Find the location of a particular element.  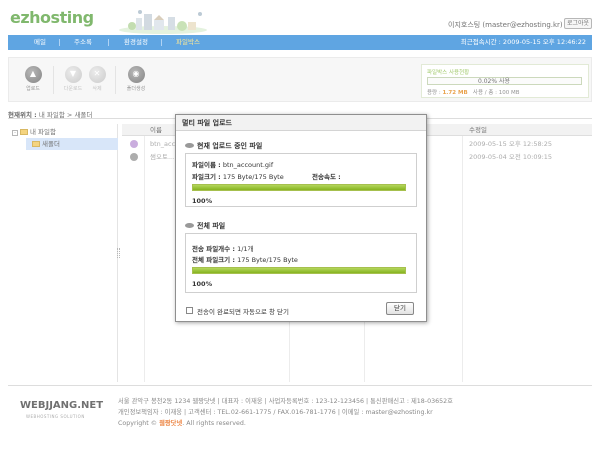

current-file-section-title: 현재 업로드 중인 파일 is located at coordinates (223, 146).